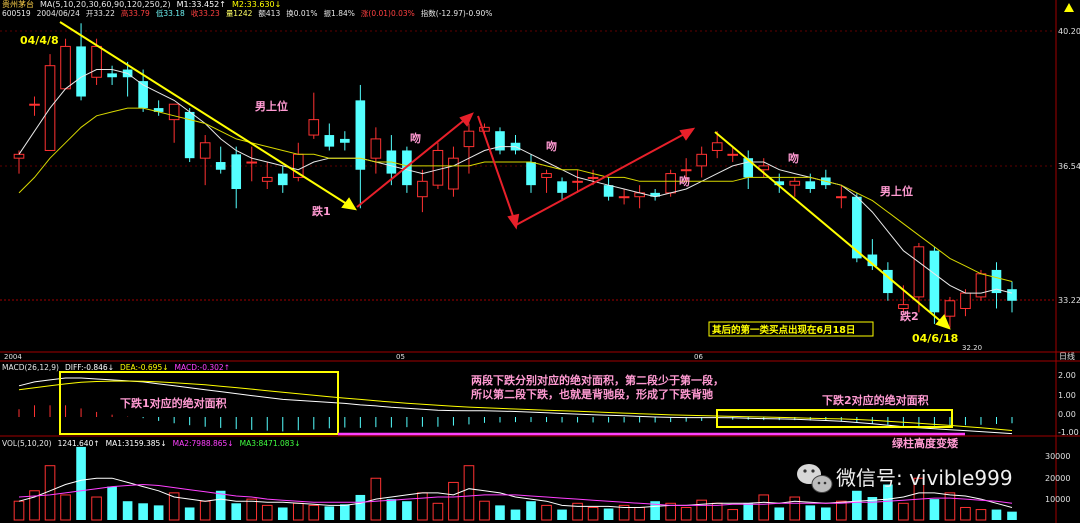 The height and width of the screenshot is (523, 1080). Describe the element at coordinates (1069, 7) in the screenshot. I see `arrow-up-icon` at that location.